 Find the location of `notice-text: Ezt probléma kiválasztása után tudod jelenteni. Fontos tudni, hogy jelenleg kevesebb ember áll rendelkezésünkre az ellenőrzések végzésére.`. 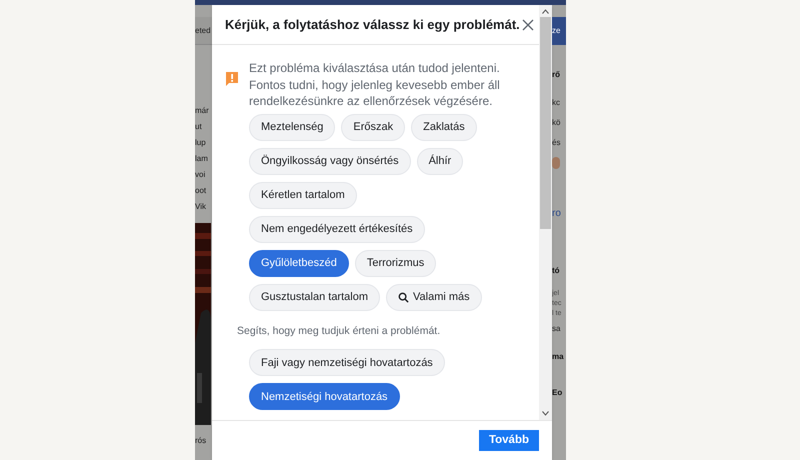

notice-text: Ezt probléma kiválasztása után tudod jelenteni. Fontos tudni, hogy jelenleg kevesebb ember áll rendelkezésünkre az ellenőrzések végzésére. is located at coordinates (375, 85).